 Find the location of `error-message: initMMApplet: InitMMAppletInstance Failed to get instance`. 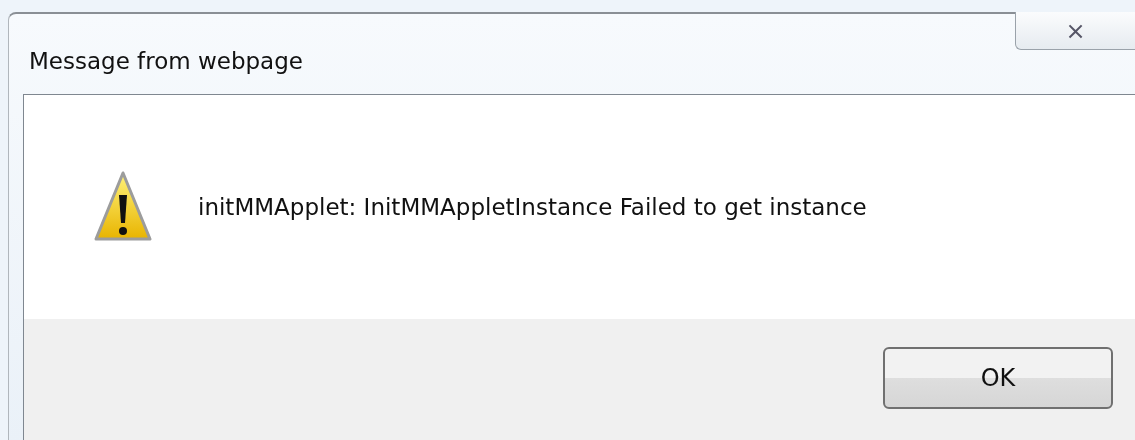

error-message: initMMApplet: InitMMAppletInstance Failed to get instance is located at coordinates (532, 207).